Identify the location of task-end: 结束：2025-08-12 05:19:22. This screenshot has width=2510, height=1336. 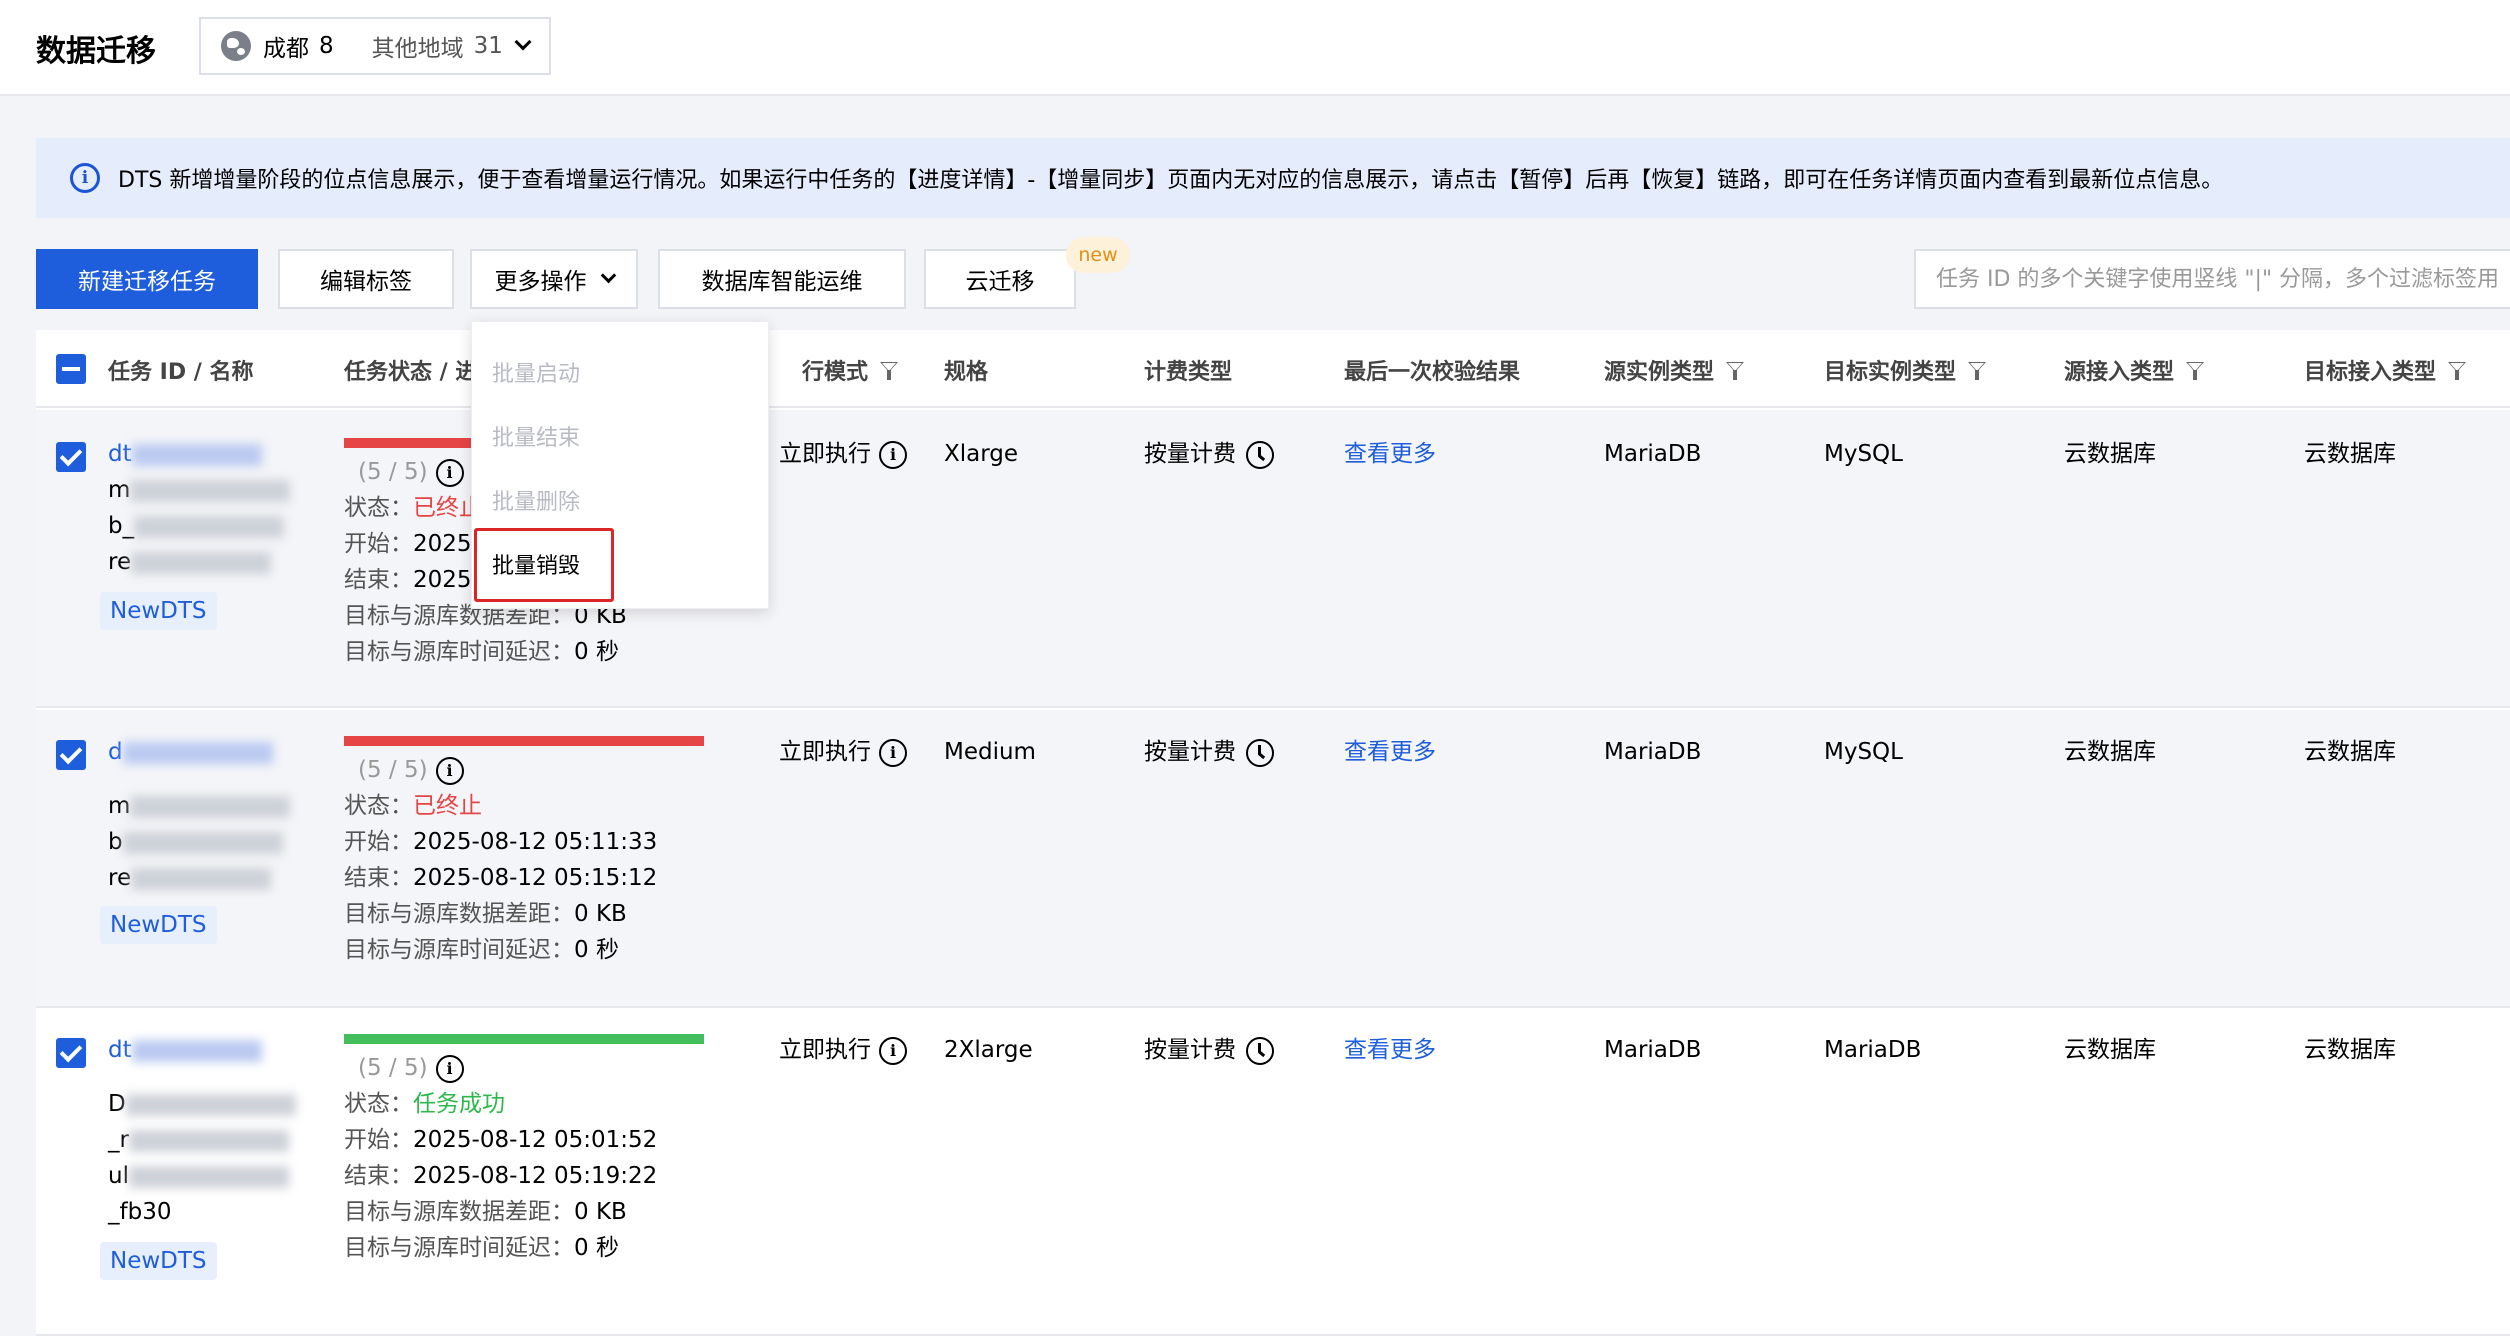
(500, 1176).